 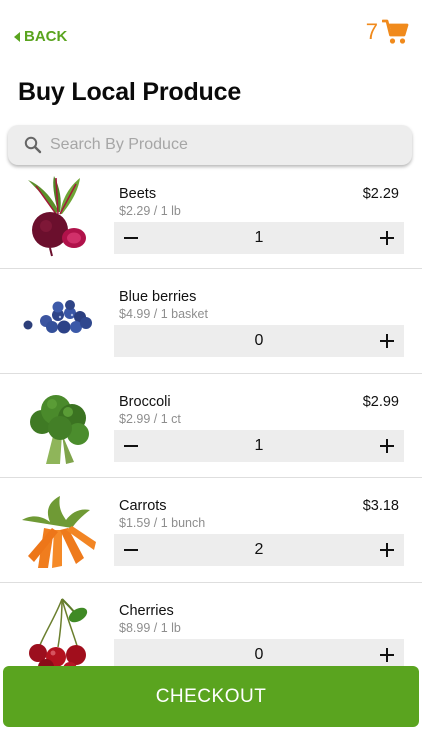 What do you see at coordinates (211, 426) in the screenshot?
I see `product-row-broccoli: Broccoli $2.99 / 1 ct $2.99 1` at bounding box center [211, 426].